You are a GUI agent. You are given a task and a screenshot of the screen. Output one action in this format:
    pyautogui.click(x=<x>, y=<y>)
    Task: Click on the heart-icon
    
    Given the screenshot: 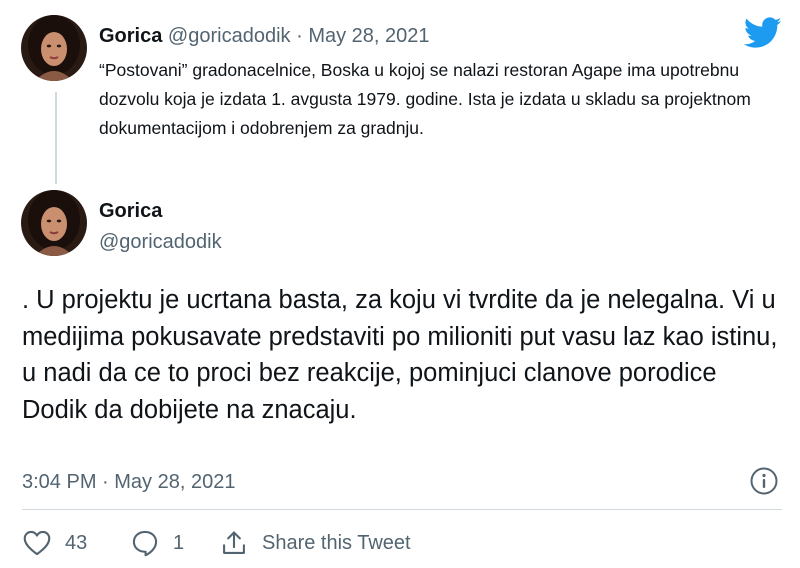 What is the action you would take?
    pyautogui.click(x=37, y=543)
    